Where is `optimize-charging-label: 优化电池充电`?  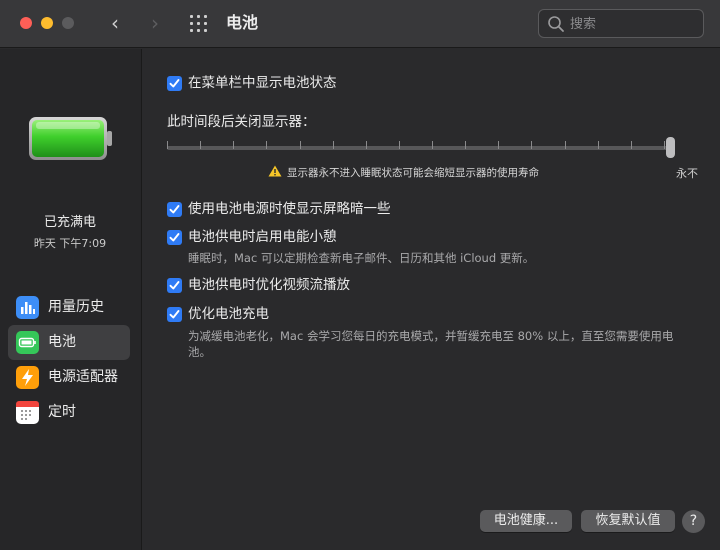
optimize-charging-label: 优化电池充电 is located at coordinates (228, 314).